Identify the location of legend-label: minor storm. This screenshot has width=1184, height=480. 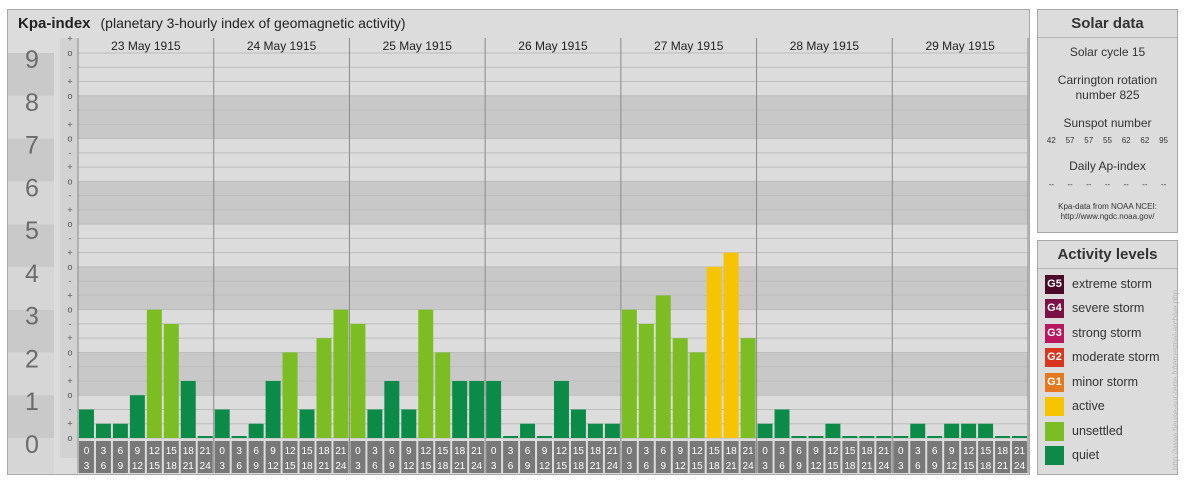
(1105, 382).